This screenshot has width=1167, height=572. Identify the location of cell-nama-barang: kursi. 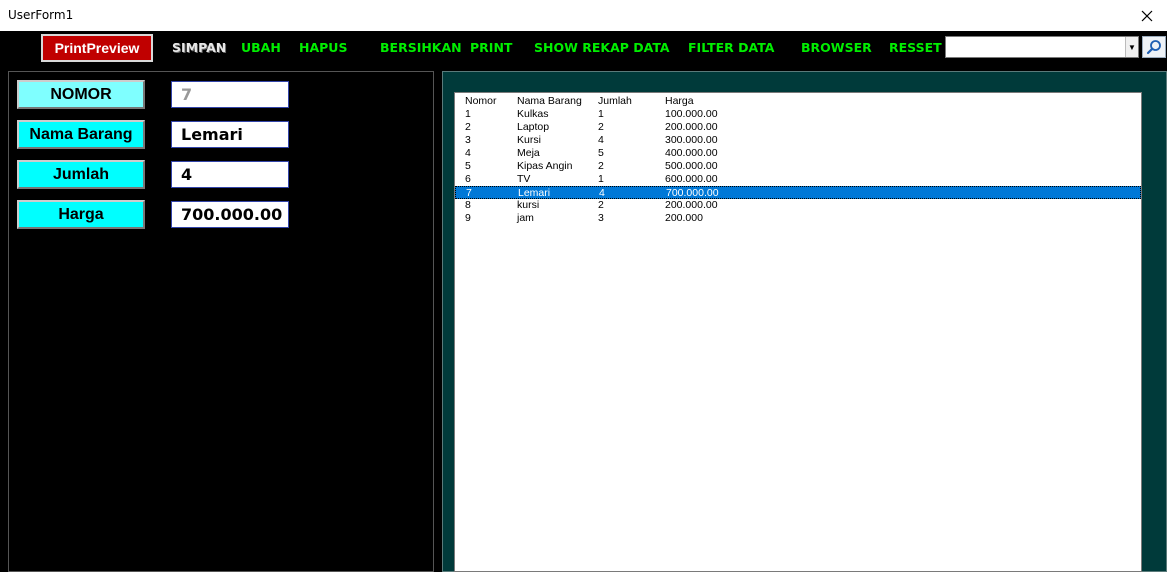
(528, 205).